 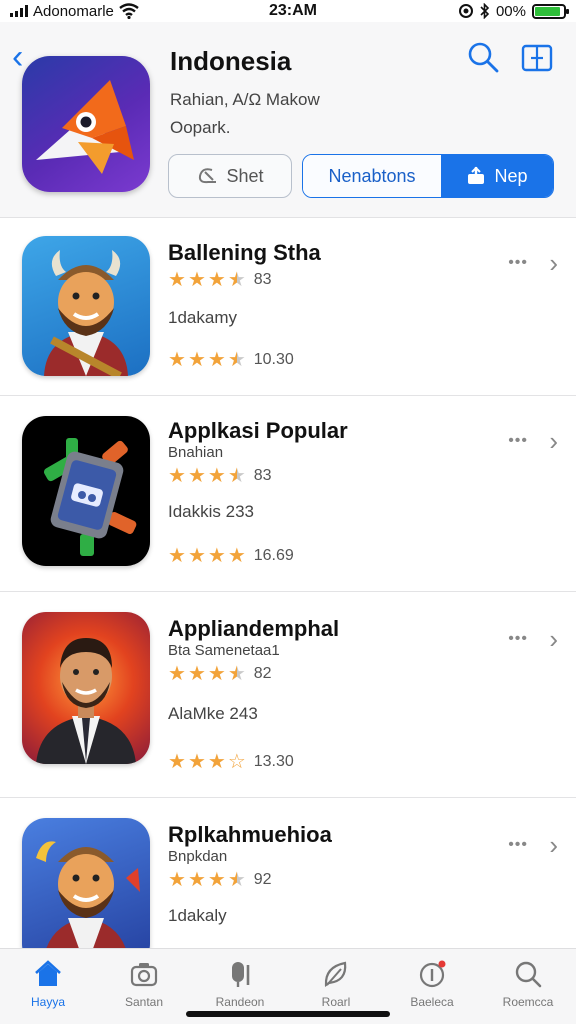 I want to click on notification-icon, so click(x=432, y=974).